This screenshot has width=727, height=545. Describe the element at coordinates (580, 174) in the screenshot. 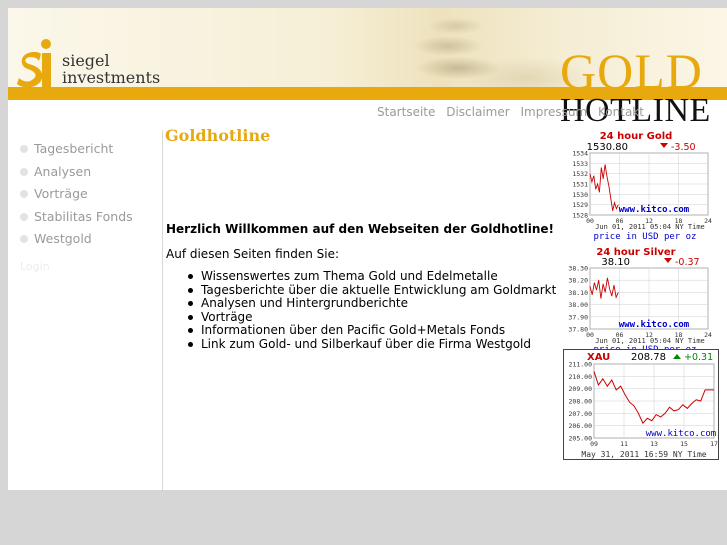

I see `gold-y-tick-label: 1532` at that location.